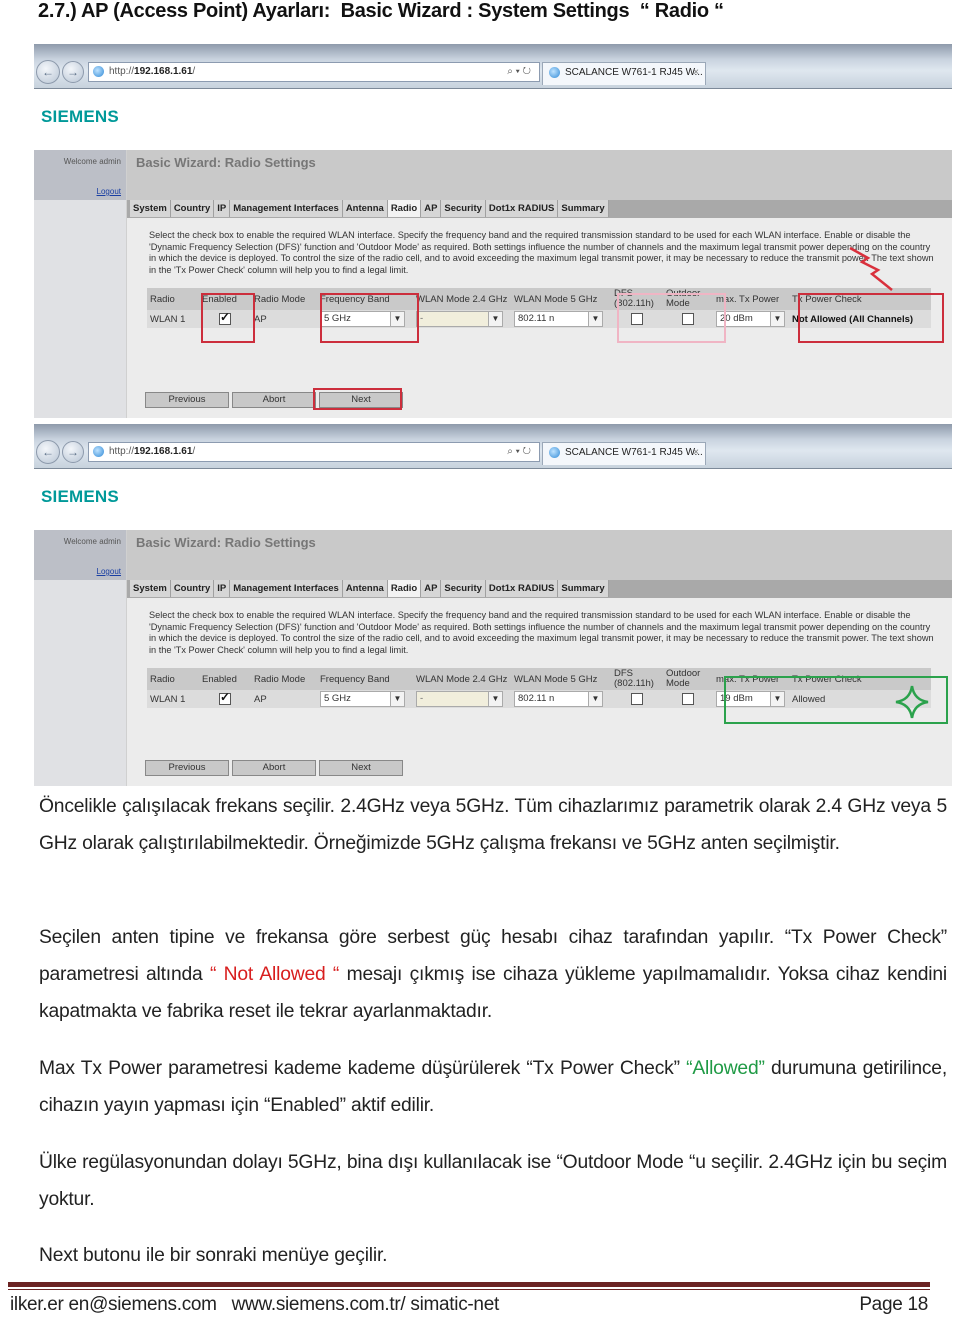  What do you see at coordinates (725, 1068) in the screenshot?
I see `allowed-highlight: “Allowed”` at bounding box center [725, 1068].